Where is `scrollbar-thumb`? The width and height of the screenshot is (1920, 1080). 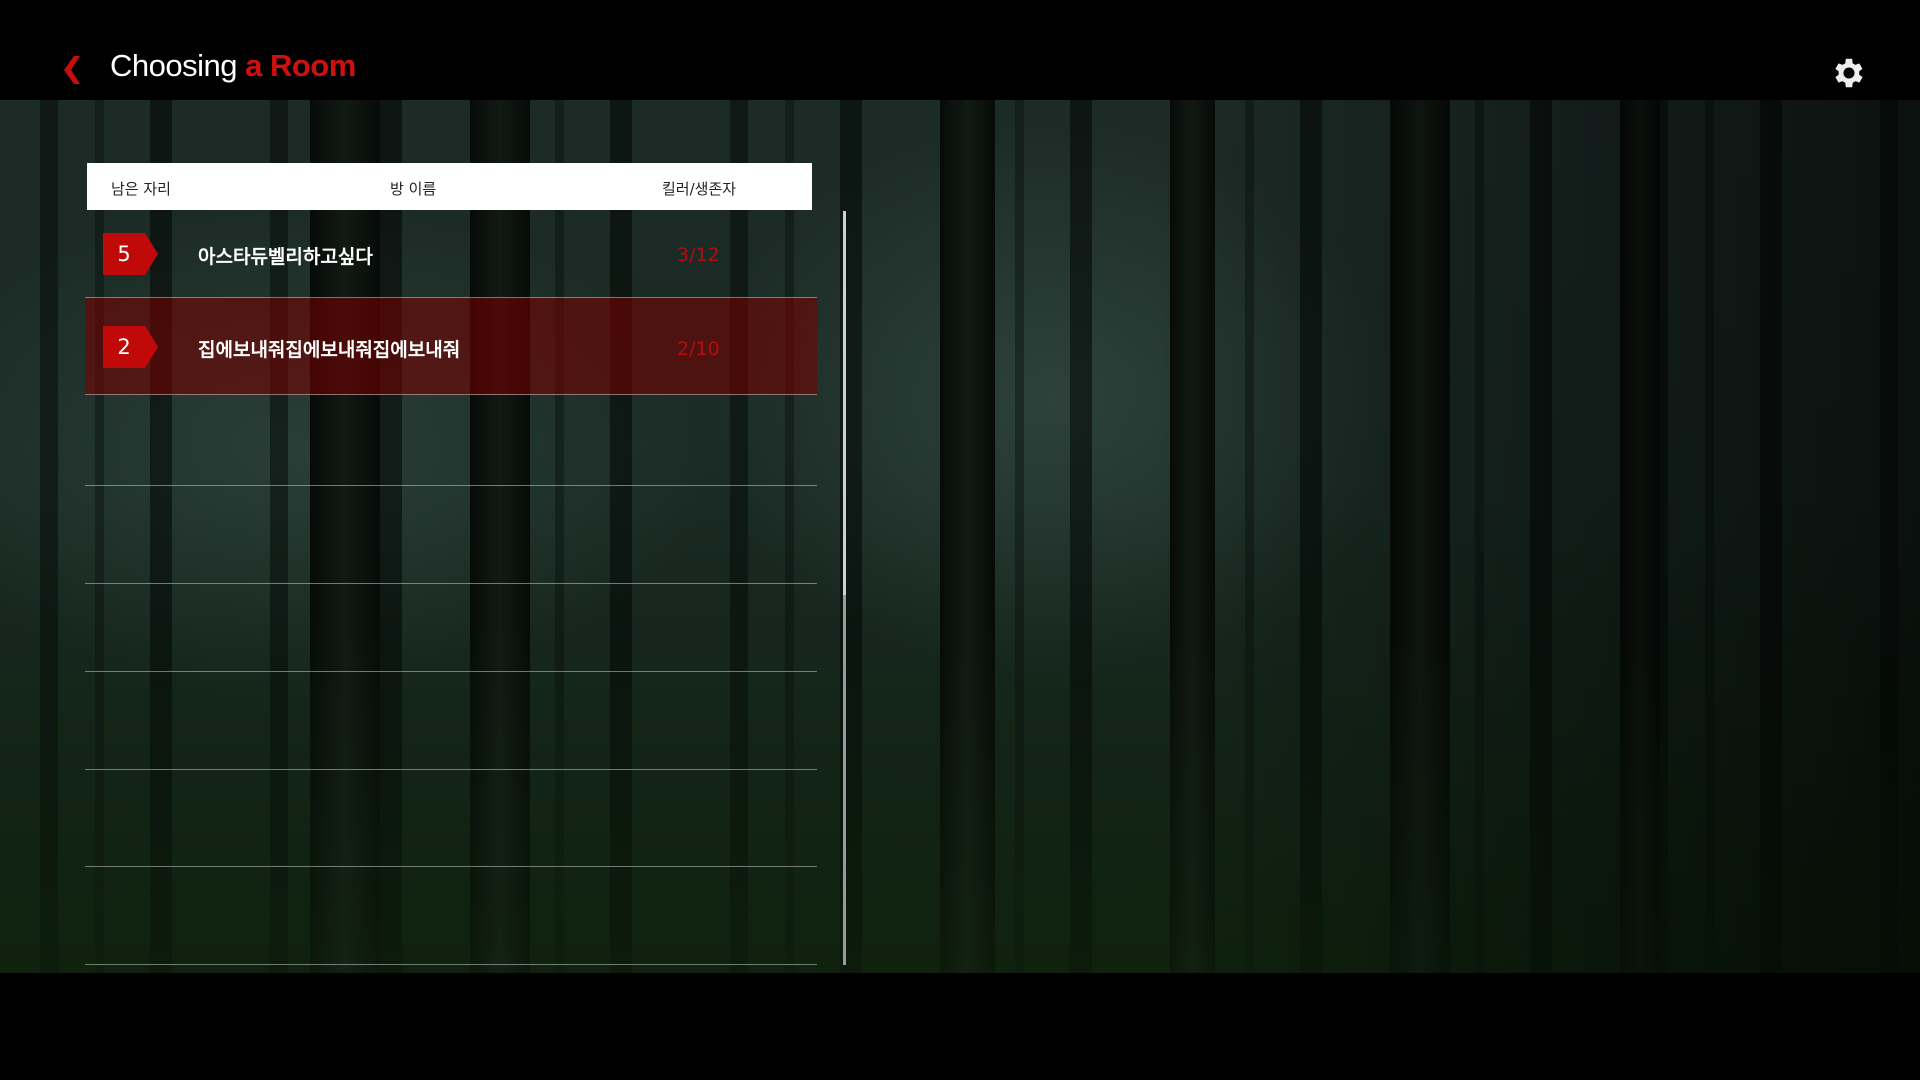 scrollbar-thumb is located at coordinates (844, 403).